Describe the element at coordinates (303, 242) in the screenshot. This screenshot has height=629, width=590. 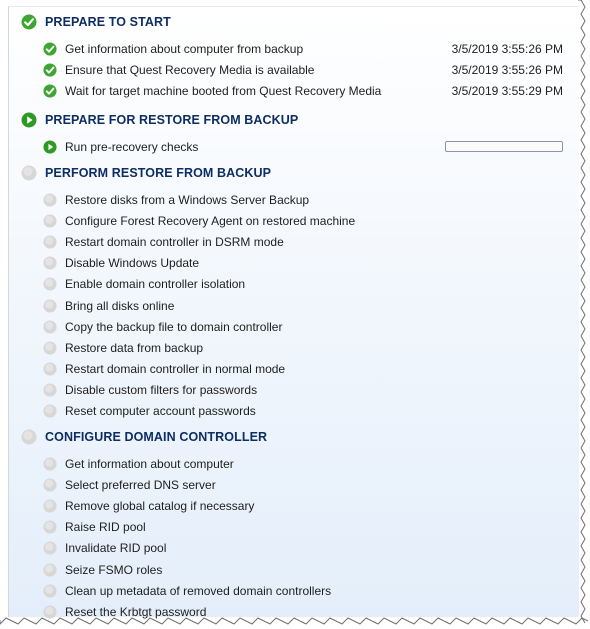
I see `step-item: Restart domain controller in DSRM mode` at that location.